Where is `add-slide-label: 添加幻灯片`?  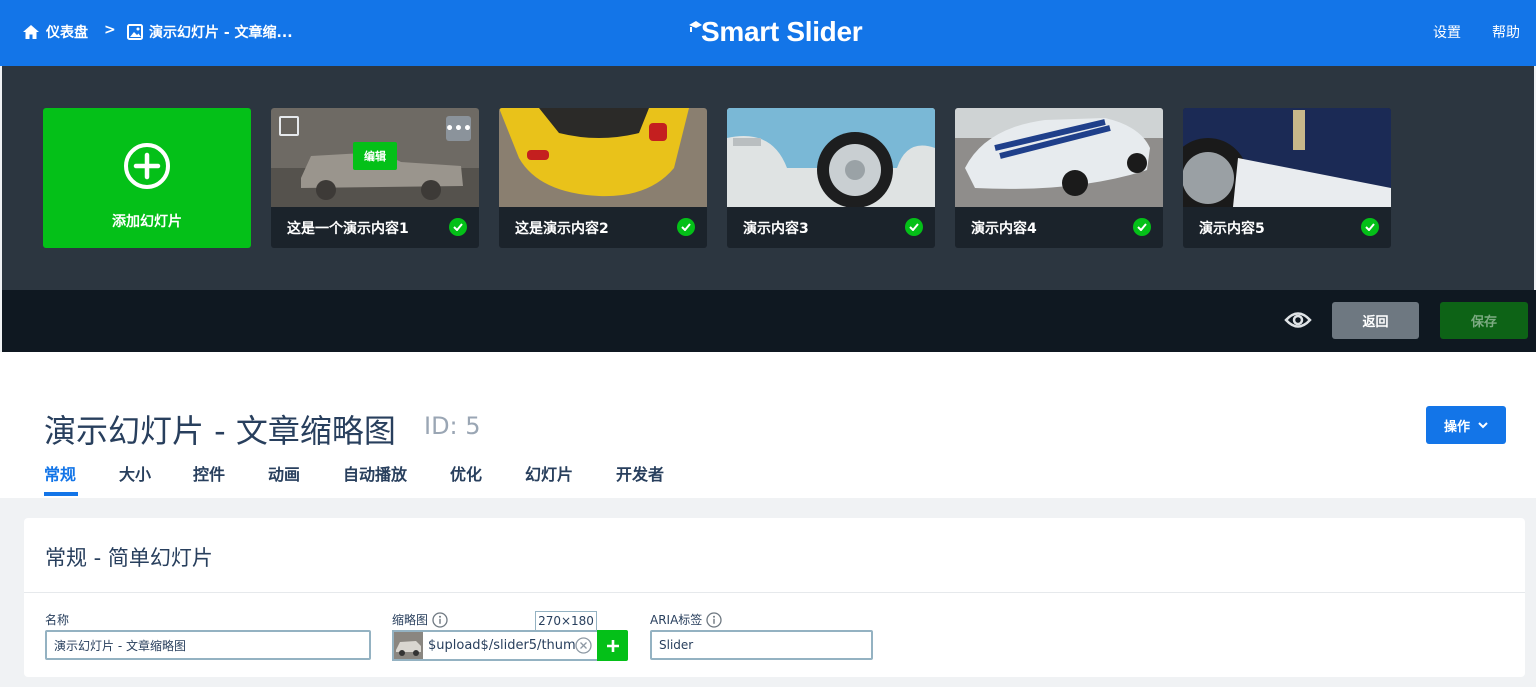 add-slide-label: 添加幻灯片 is located at coordinates (147, 222).